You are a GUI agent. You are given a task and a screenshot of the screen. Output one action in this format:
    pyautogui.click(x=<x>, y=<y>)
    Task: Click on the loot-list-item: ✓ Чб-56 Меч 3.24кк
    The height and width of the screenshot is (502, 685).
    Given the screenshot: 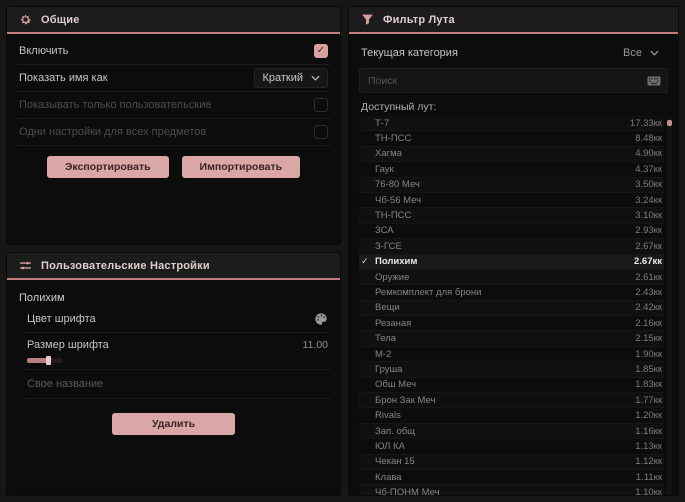 What is the action you would take?
    pyautogui.click(x=511, y=201)
    